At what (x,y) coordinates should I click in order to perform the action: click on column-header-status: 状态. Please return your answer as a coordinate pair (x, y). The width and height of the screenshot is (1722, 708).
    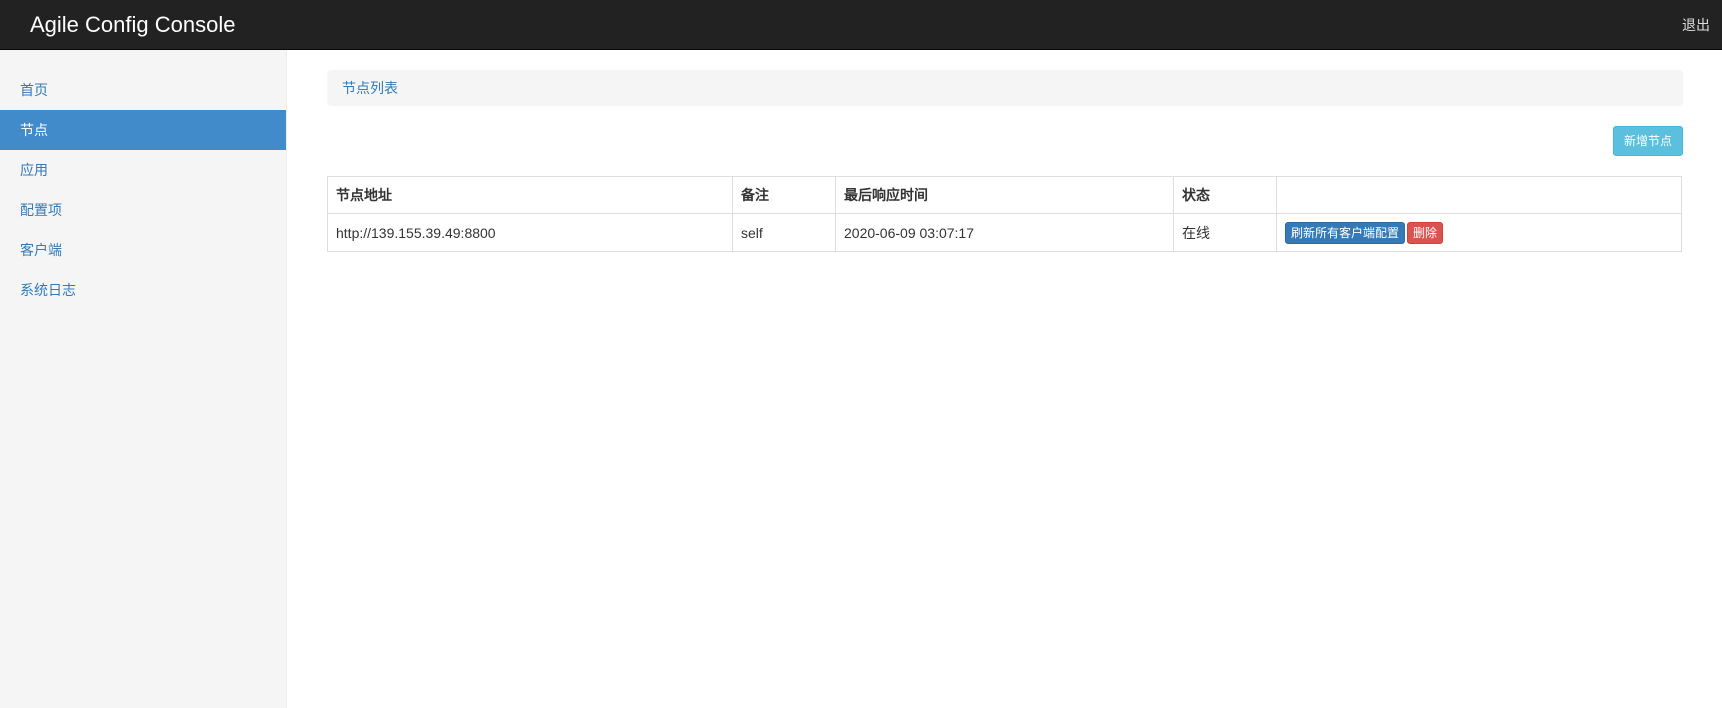
    Looking at the image, I should click on (1225, 195).